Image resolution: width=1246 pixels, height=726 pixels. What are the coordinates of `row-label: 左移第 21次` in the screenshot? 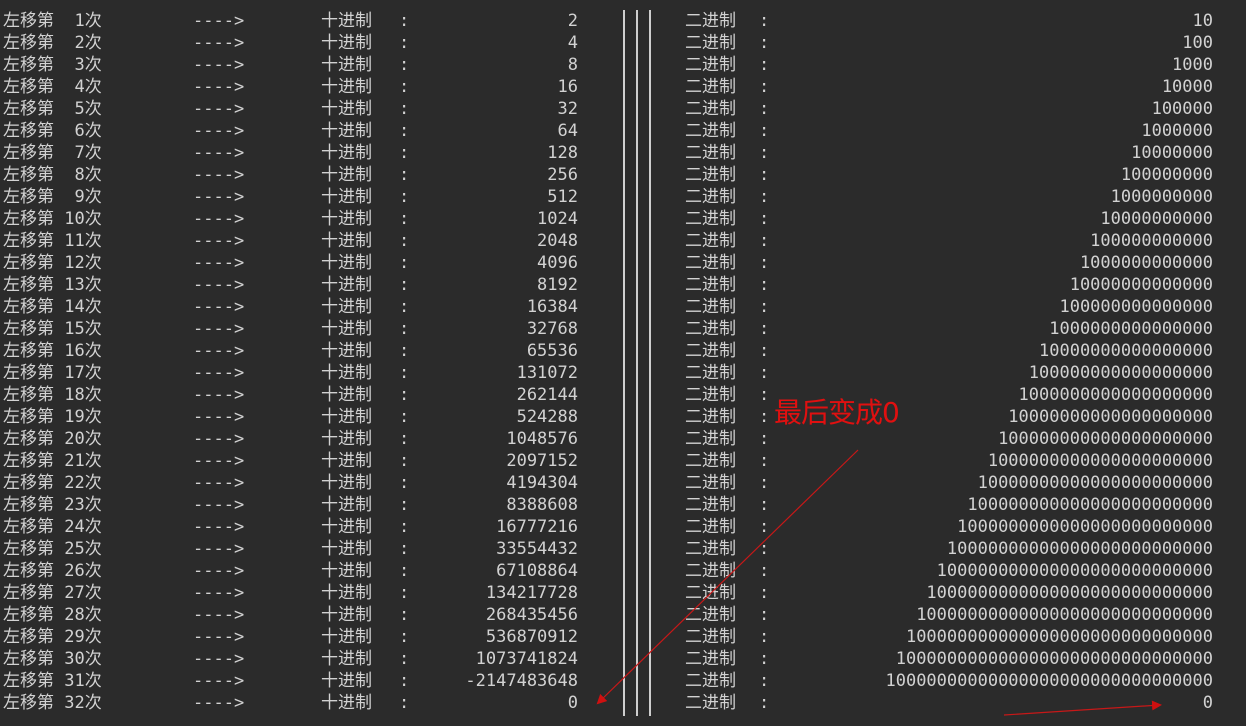 It's located at (52, 461).